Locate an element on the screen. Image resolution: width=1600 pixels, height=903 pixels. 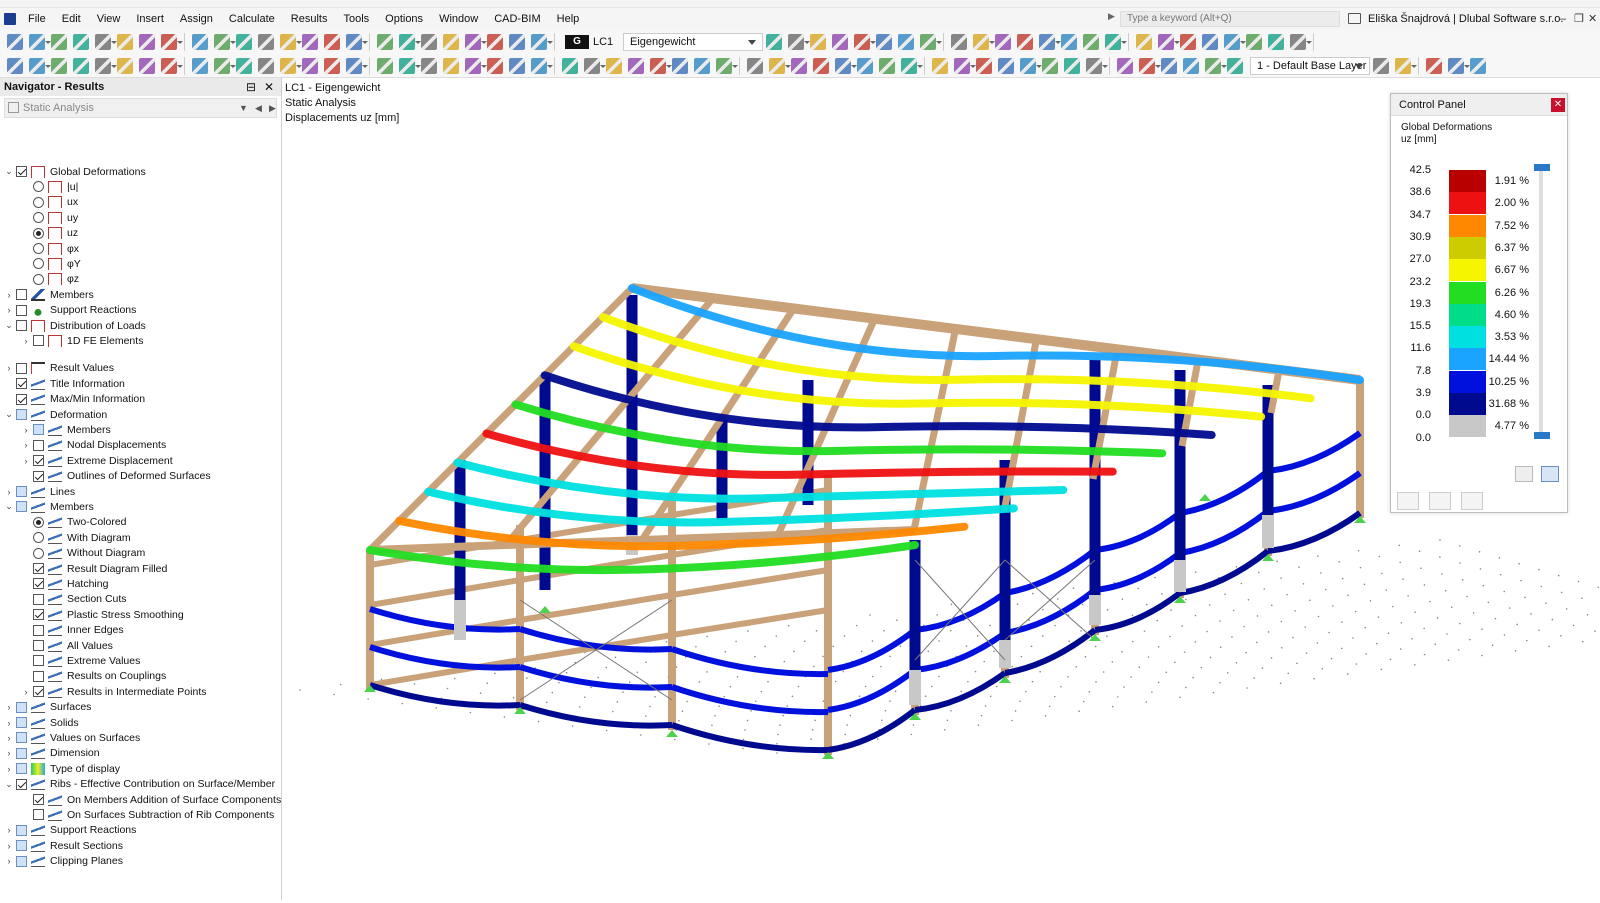
toolbar2-button-59-icon is located at coordinates (1235, 65).